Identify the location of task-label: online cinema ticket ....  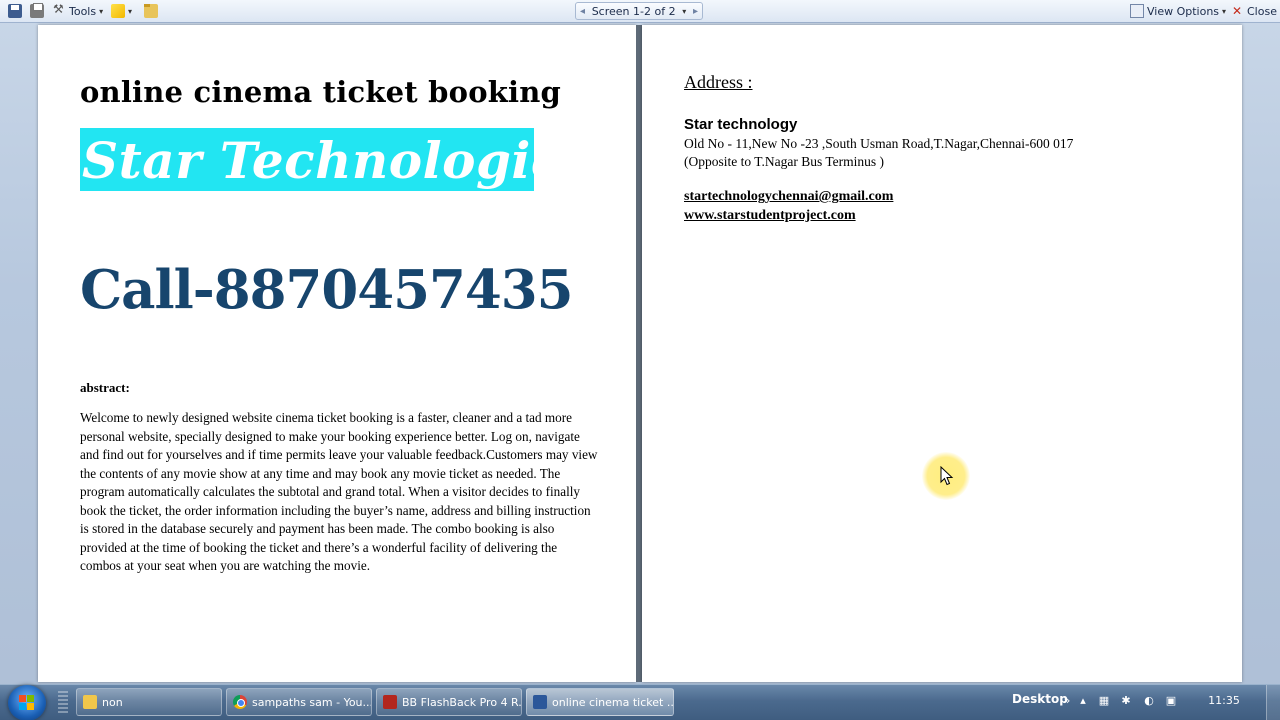
(613, 702).